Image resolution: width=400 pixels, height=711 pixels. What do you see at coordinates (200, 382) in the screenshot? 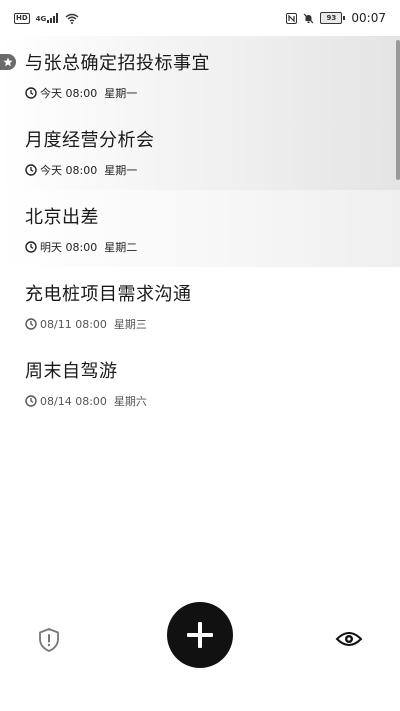
I see `task-item: 周末自驾游 08/14 08:00 星期六` at bounding box center [200, 382].